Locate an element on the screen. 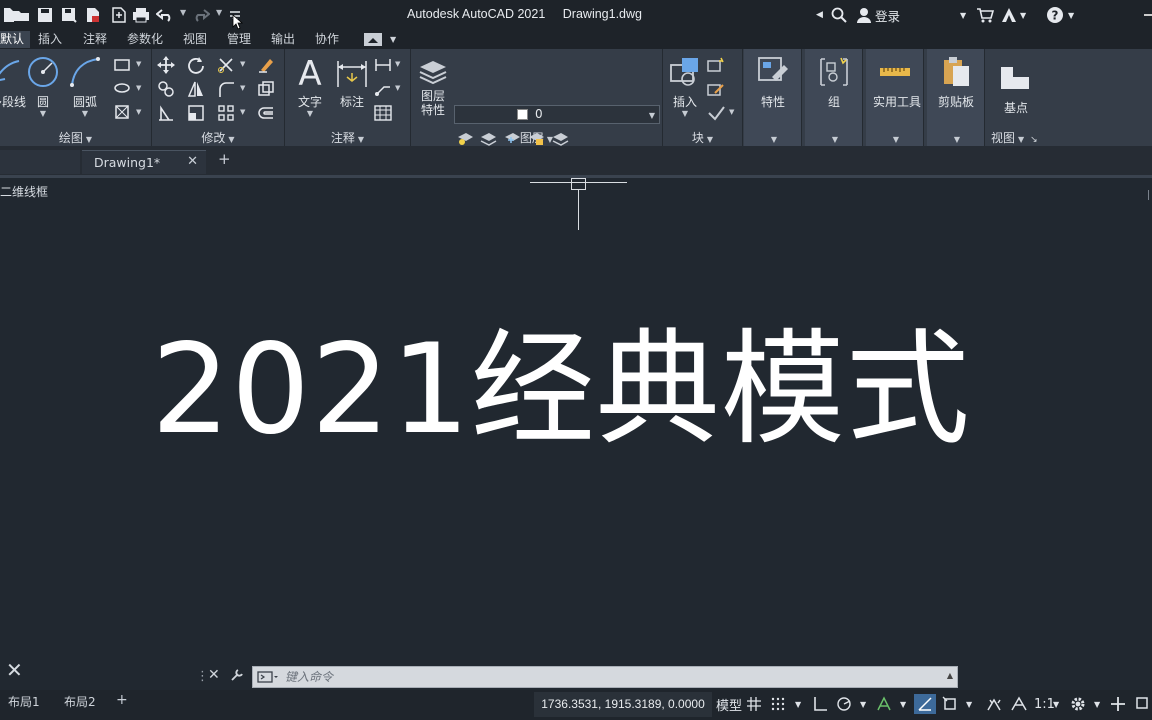 This screenshot has width=1152, height=720. viewport-visual-style-label: 二维线框 is located at coordinates (24, 191).